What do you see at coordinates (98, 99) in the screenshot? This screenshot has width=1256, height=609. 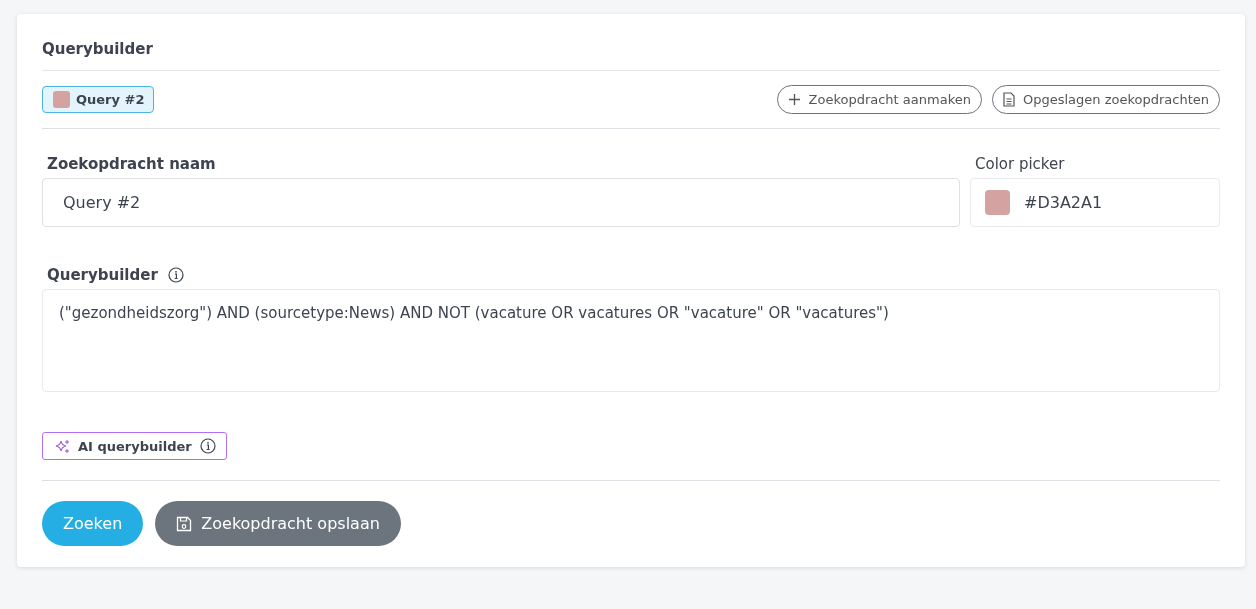 I see `query-tab: Query #2` at bounding box center [98, 99].